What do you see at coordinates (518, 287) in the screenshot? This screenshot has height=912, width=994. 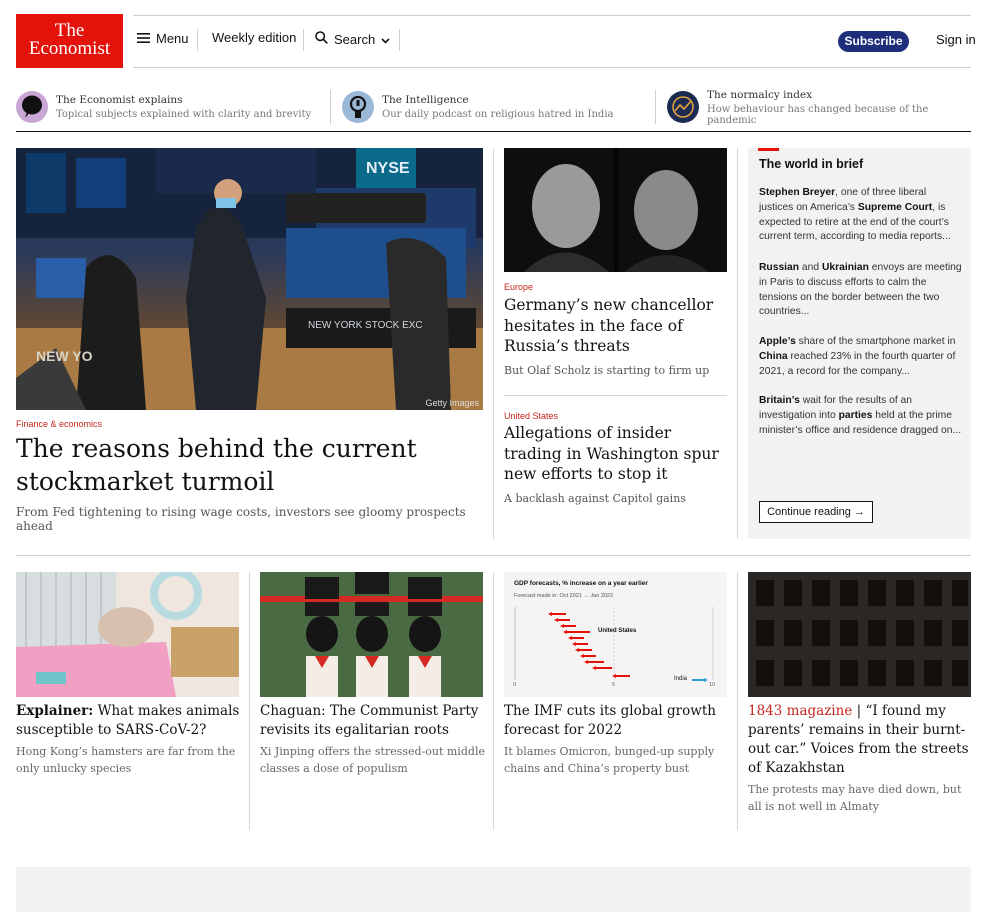 I see `article-kicker: Europe` at bounding box center [518, 287].